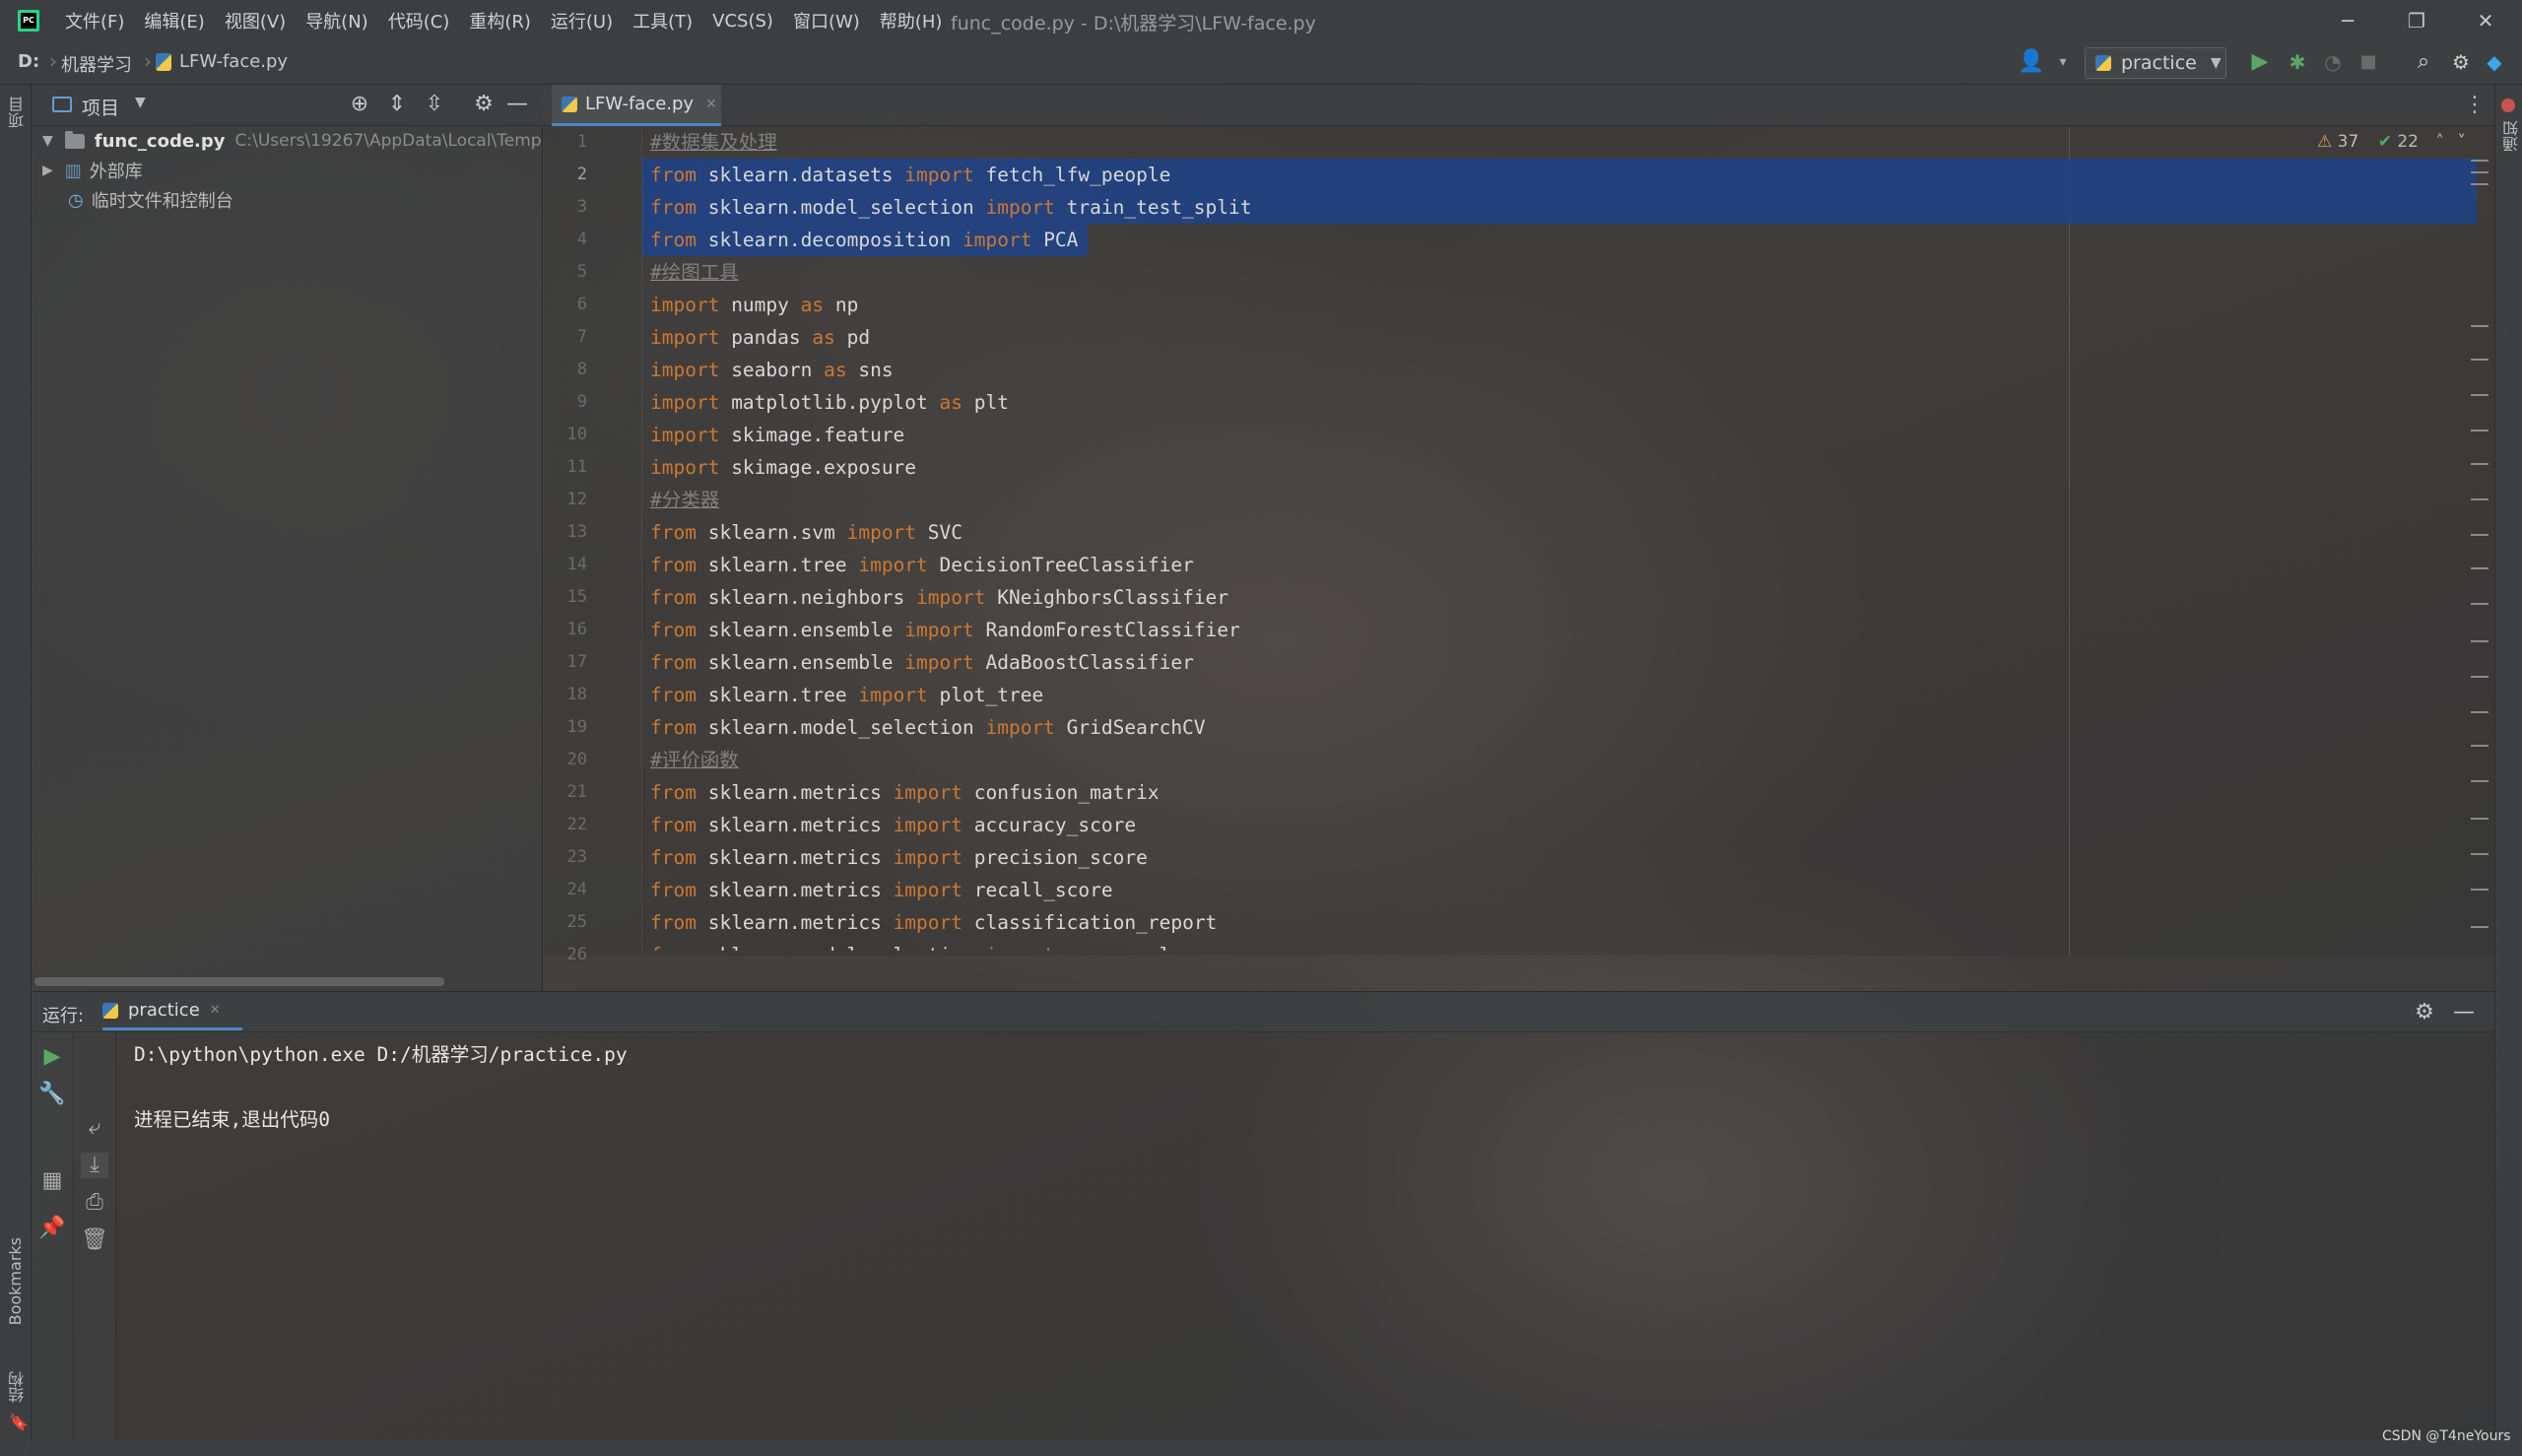 This screenshot has width=2522, height=1456. I want to click on notification-icon, so click(2508, 105).